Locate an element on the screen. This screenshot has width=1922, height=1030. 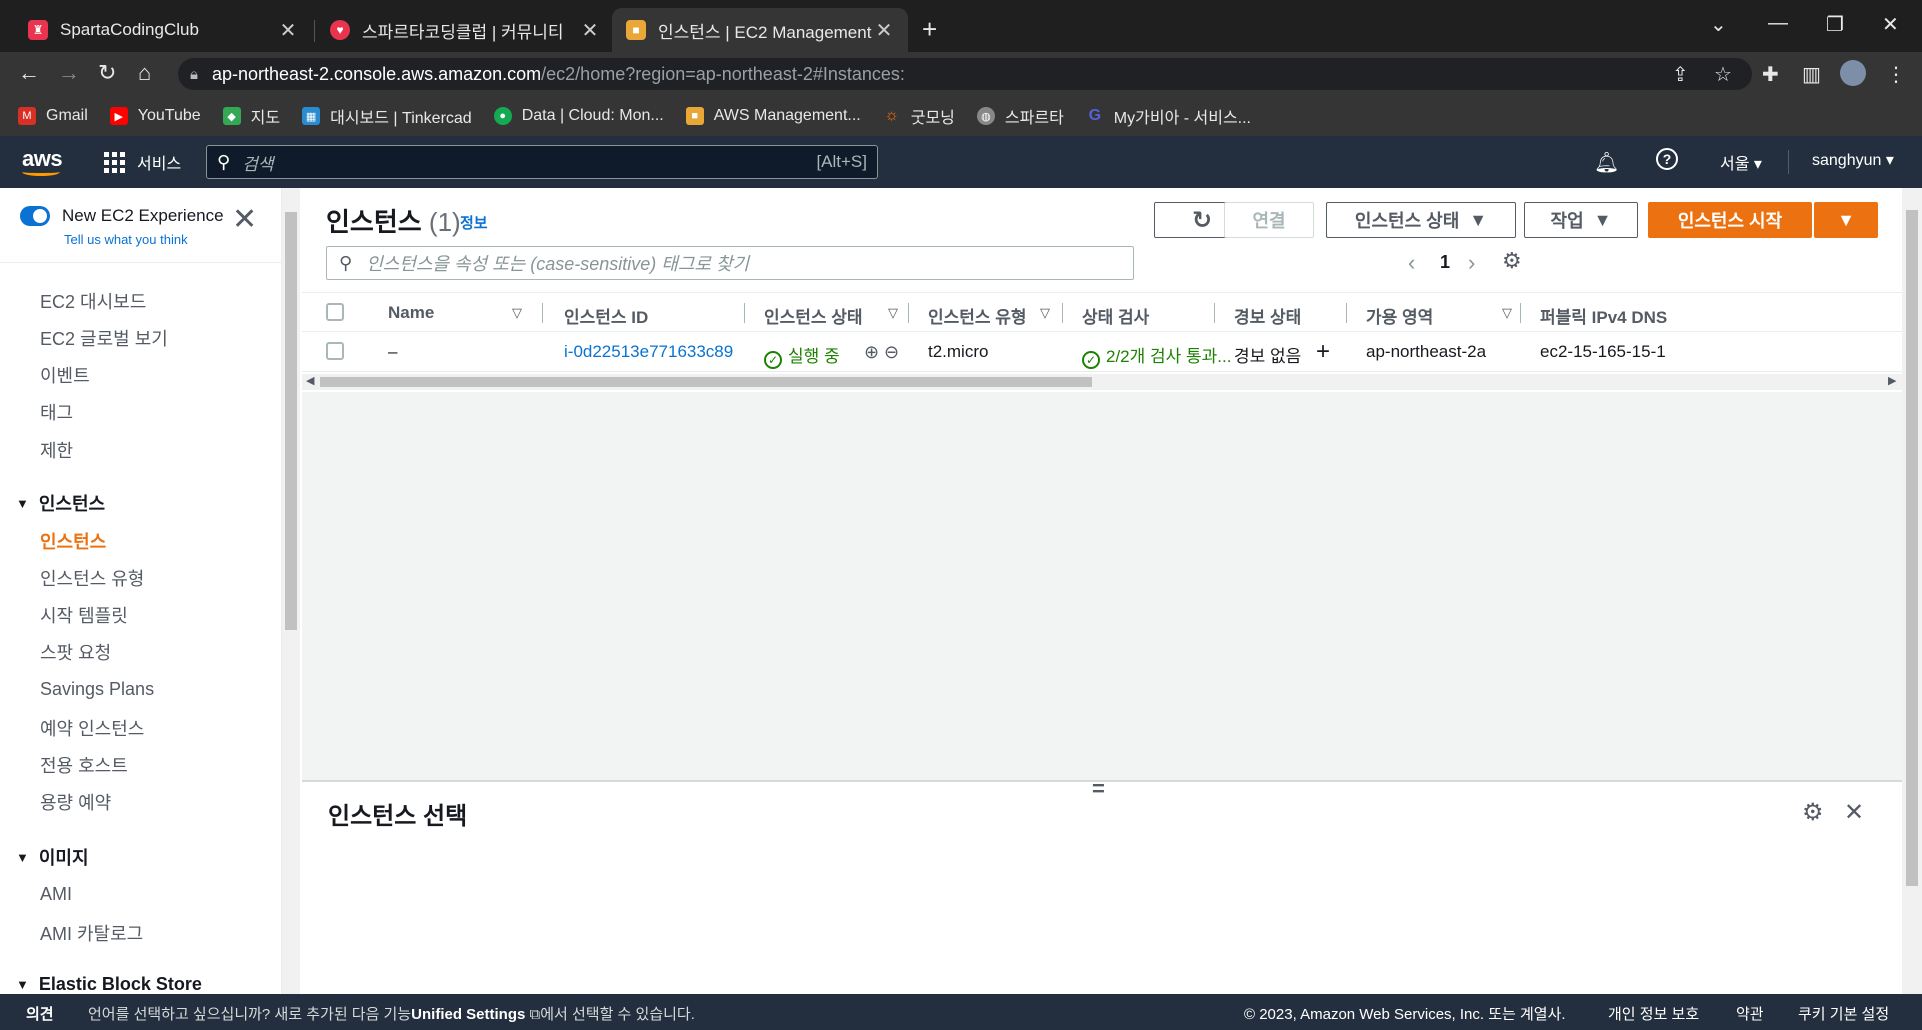
share-icon: ⇪ is located at coordinates (1680, 74).